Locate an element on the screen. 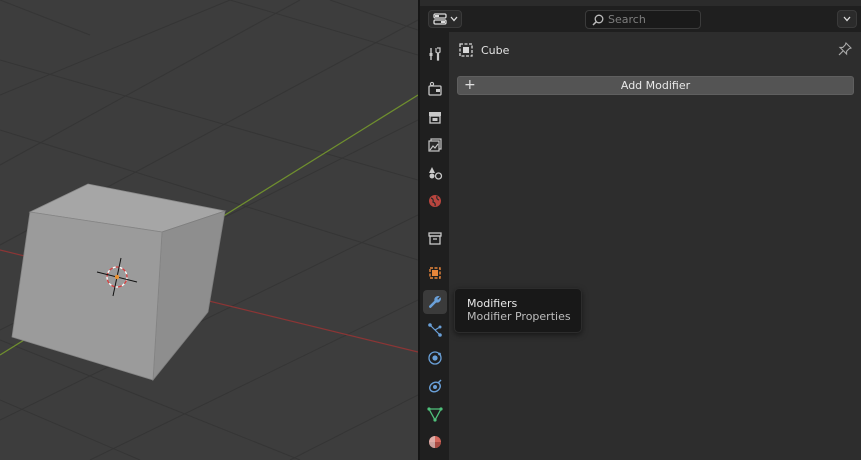 This screenshot has height=460, width=861. material-icon is located at coordinates (435, 442).